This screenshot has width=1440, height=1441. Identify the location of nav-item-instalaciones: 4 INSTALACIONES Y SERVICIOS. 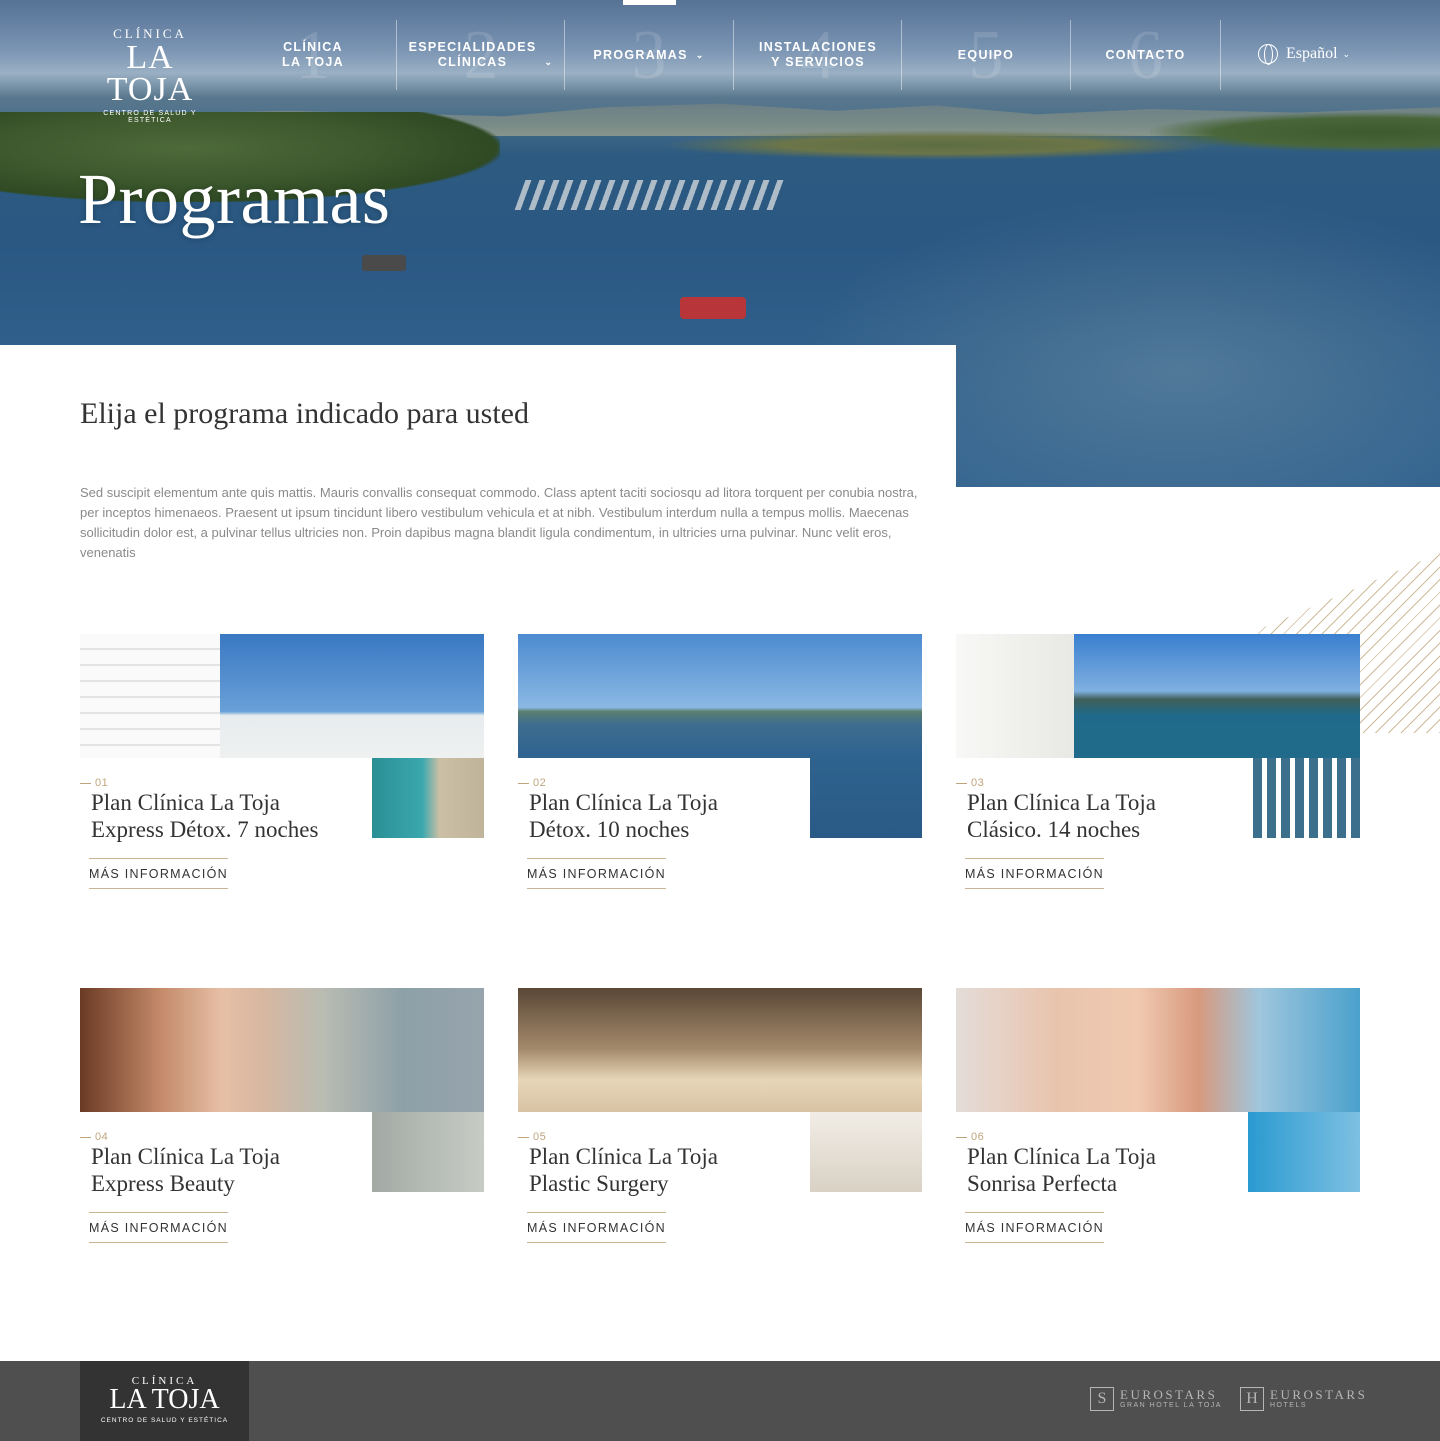
(818, 55).